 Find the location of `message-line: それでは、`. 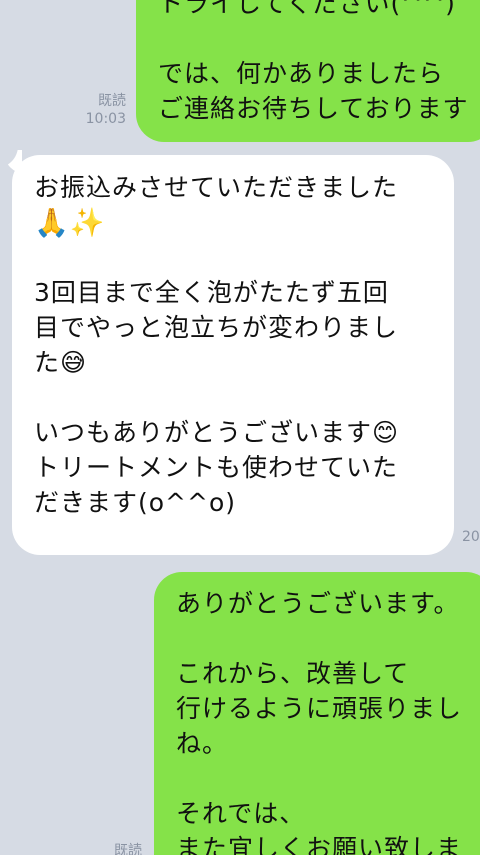

message-line: それでは、 is located at coordinates (241, 813).